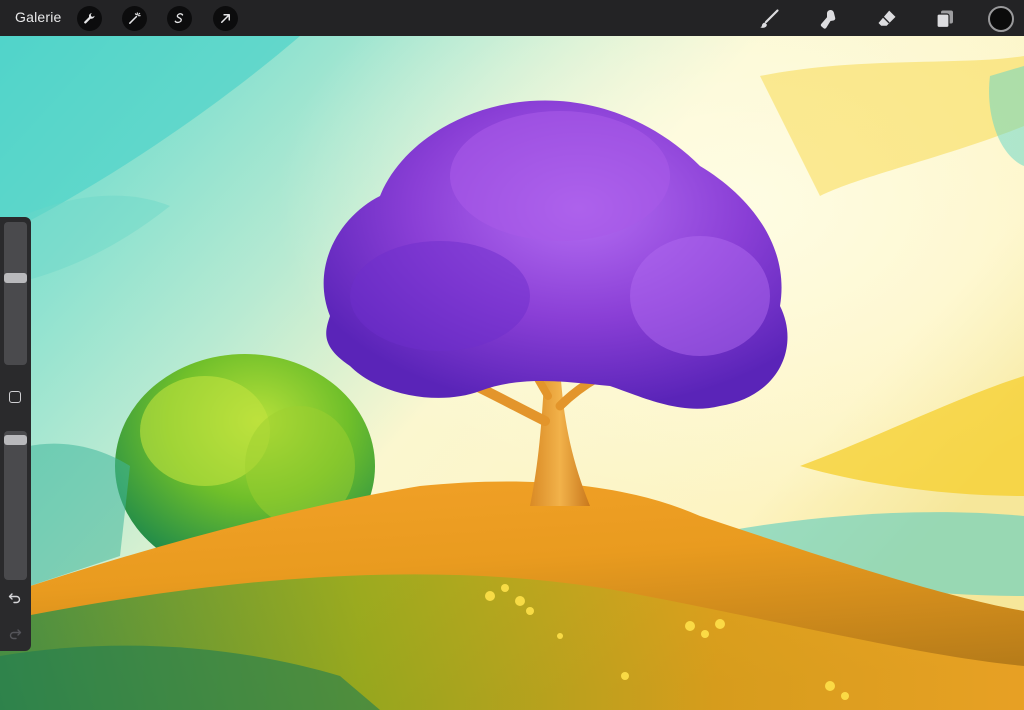 The height and width of the screenshot is (710, 1024). I want to click on eraser-icon, so click(887, 18).